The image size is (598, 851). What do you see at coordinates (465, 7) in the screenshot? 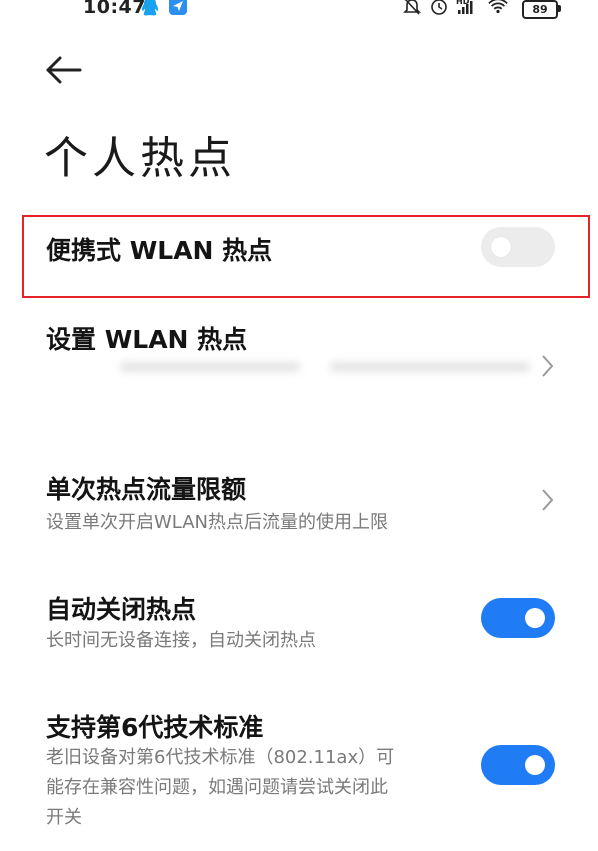
I see `signal-icon` at bounding box center [465, 7].